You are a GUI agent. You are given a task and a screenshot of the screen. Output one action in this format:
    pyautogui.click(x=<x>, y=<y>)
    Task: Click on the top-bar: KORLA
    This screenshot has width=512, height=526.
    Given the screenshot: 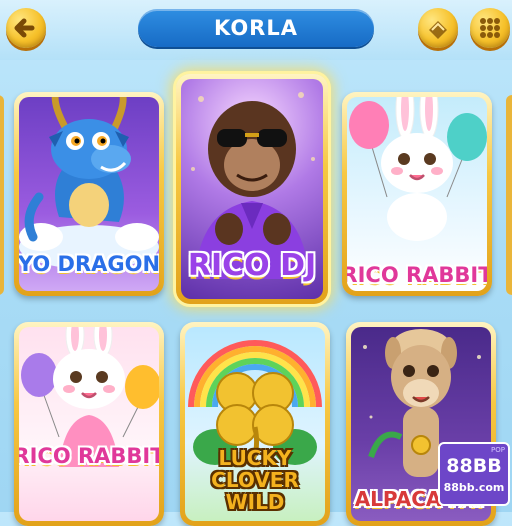 What is the action you would take?
    pyautogui.click(x=256, y=30)
    